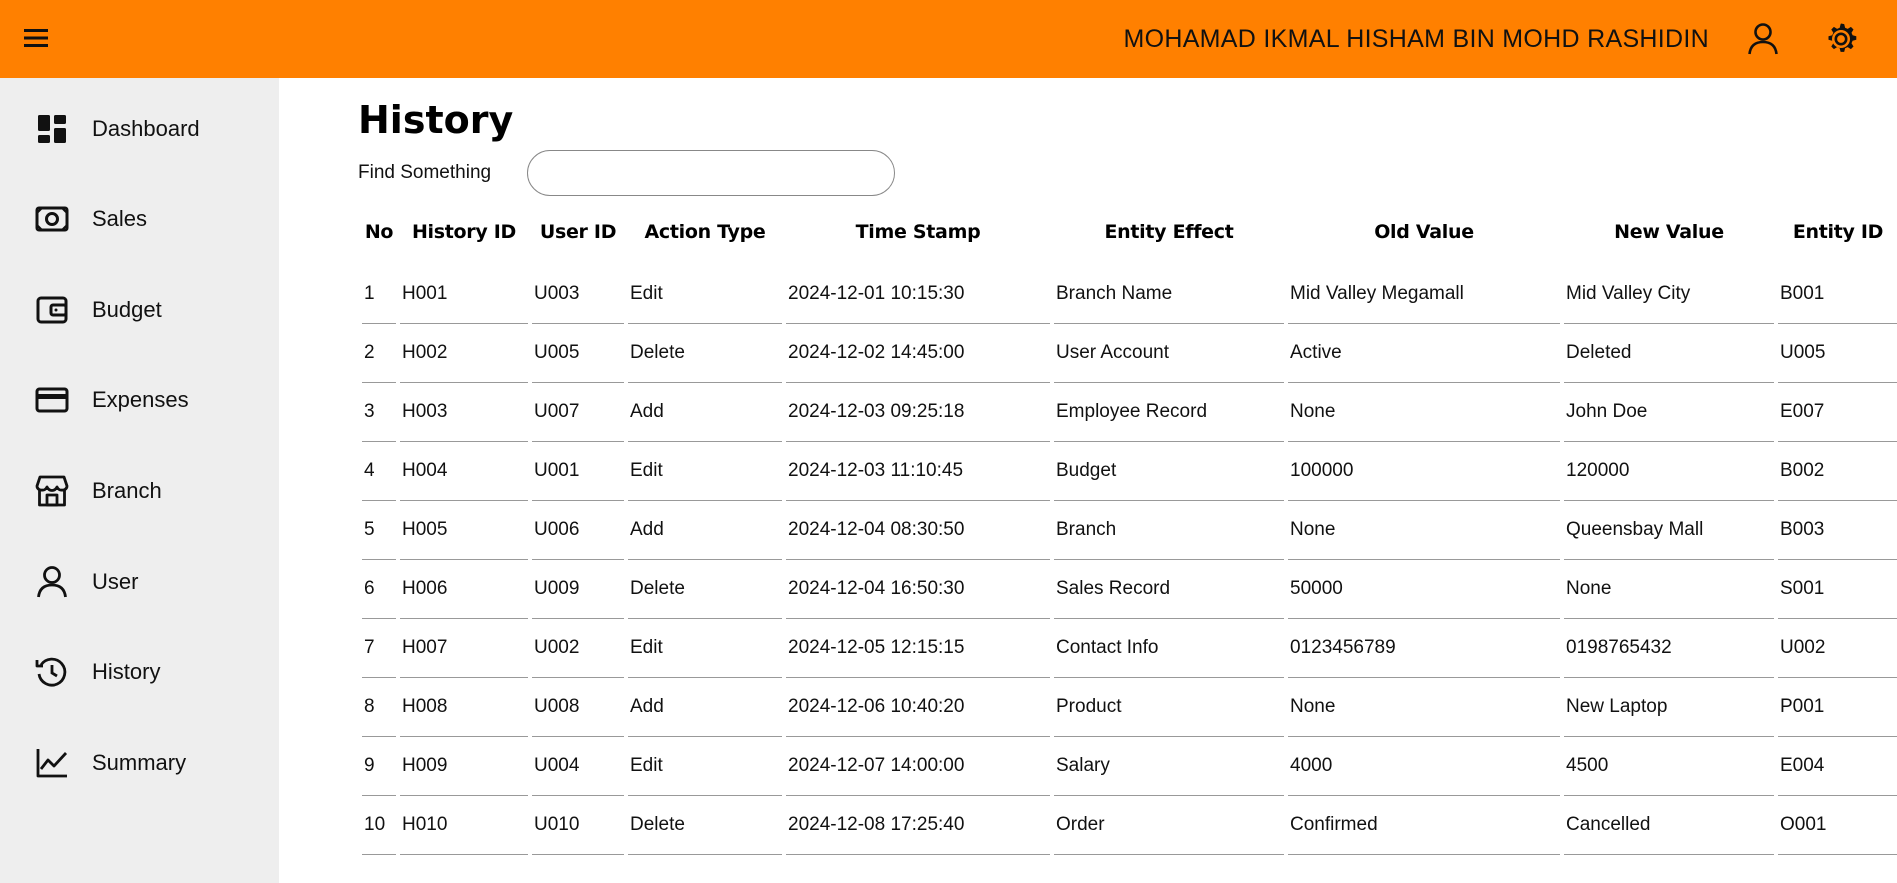 This screenshot has width=1897, height=883. What do you see at coordinates (464, 707) in the screenshot?
I see `table-cell: H008` at bounding box center [464, 707].